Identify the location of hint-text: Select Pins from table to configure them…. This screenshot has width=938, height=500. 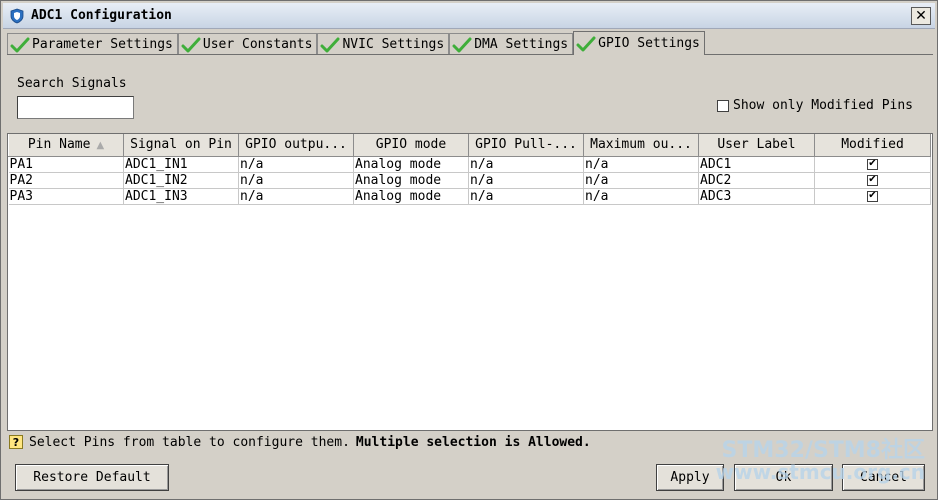
(189, 442).